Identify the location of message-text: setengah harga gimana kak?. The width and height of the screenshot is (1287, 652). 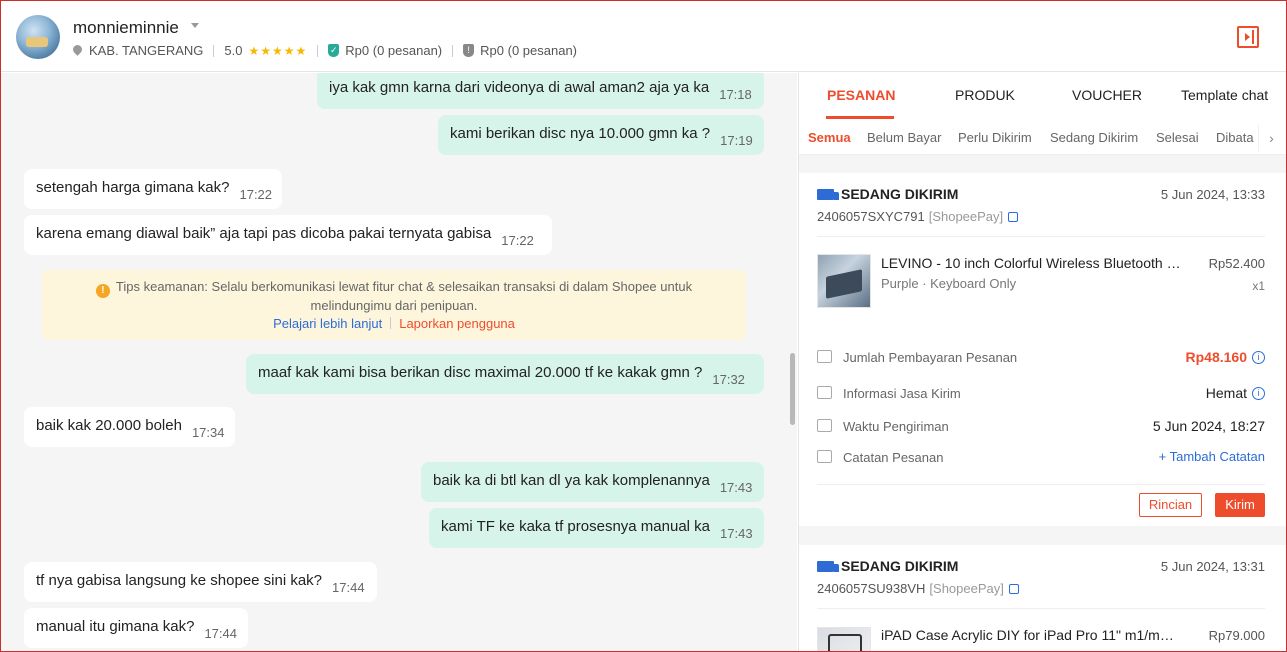
(133, 187).